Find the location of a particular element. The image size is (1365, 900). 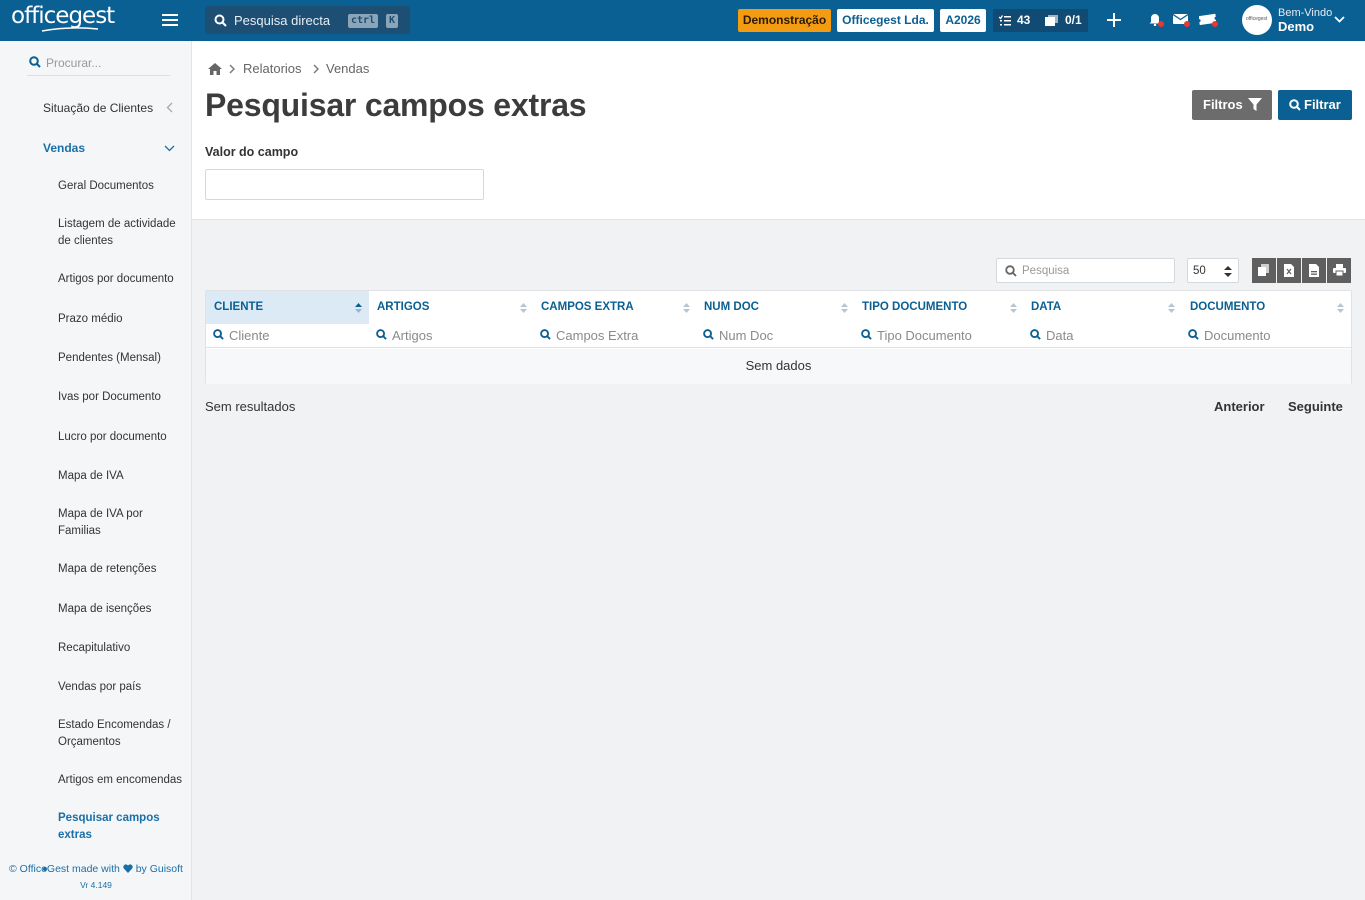

column-label: CAMPOS EXTRA is located at coordinates (587, 307).